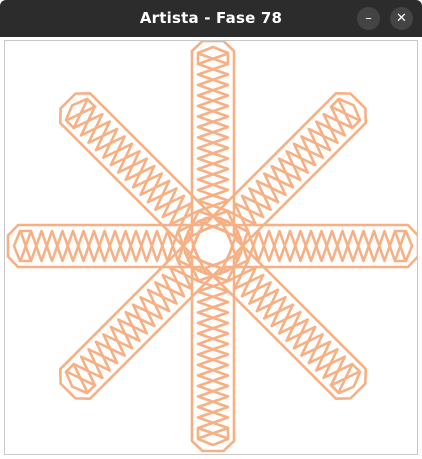 This screenshot has height=459, width=422. I want to click on arm-down, so click(213, 354).